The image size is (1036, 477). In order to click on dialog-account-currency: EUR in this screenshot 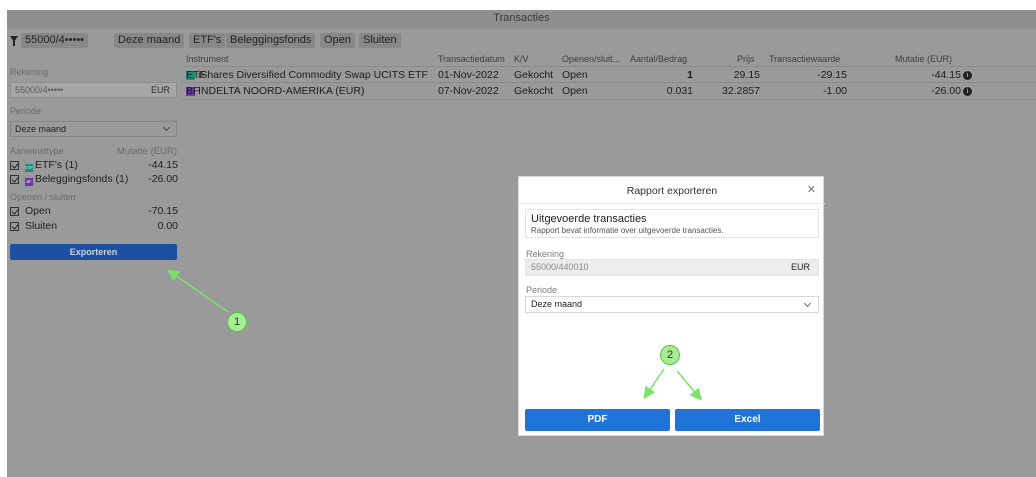, I will do `click(800, 267)`.